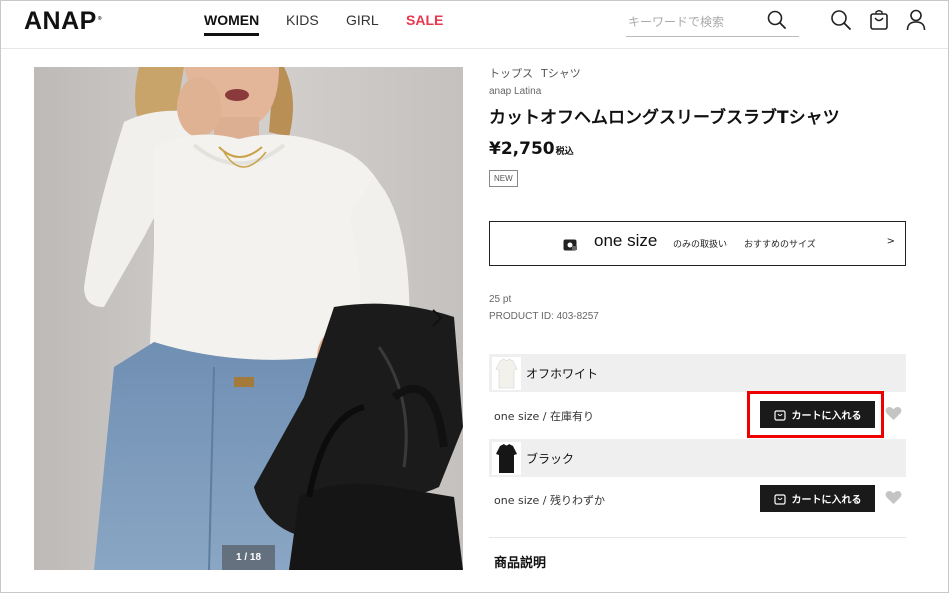  What do you see at coordinates (424, 20) in the screenshot?
I see `nav-sale: SALE` at bounding box center [424, 20].